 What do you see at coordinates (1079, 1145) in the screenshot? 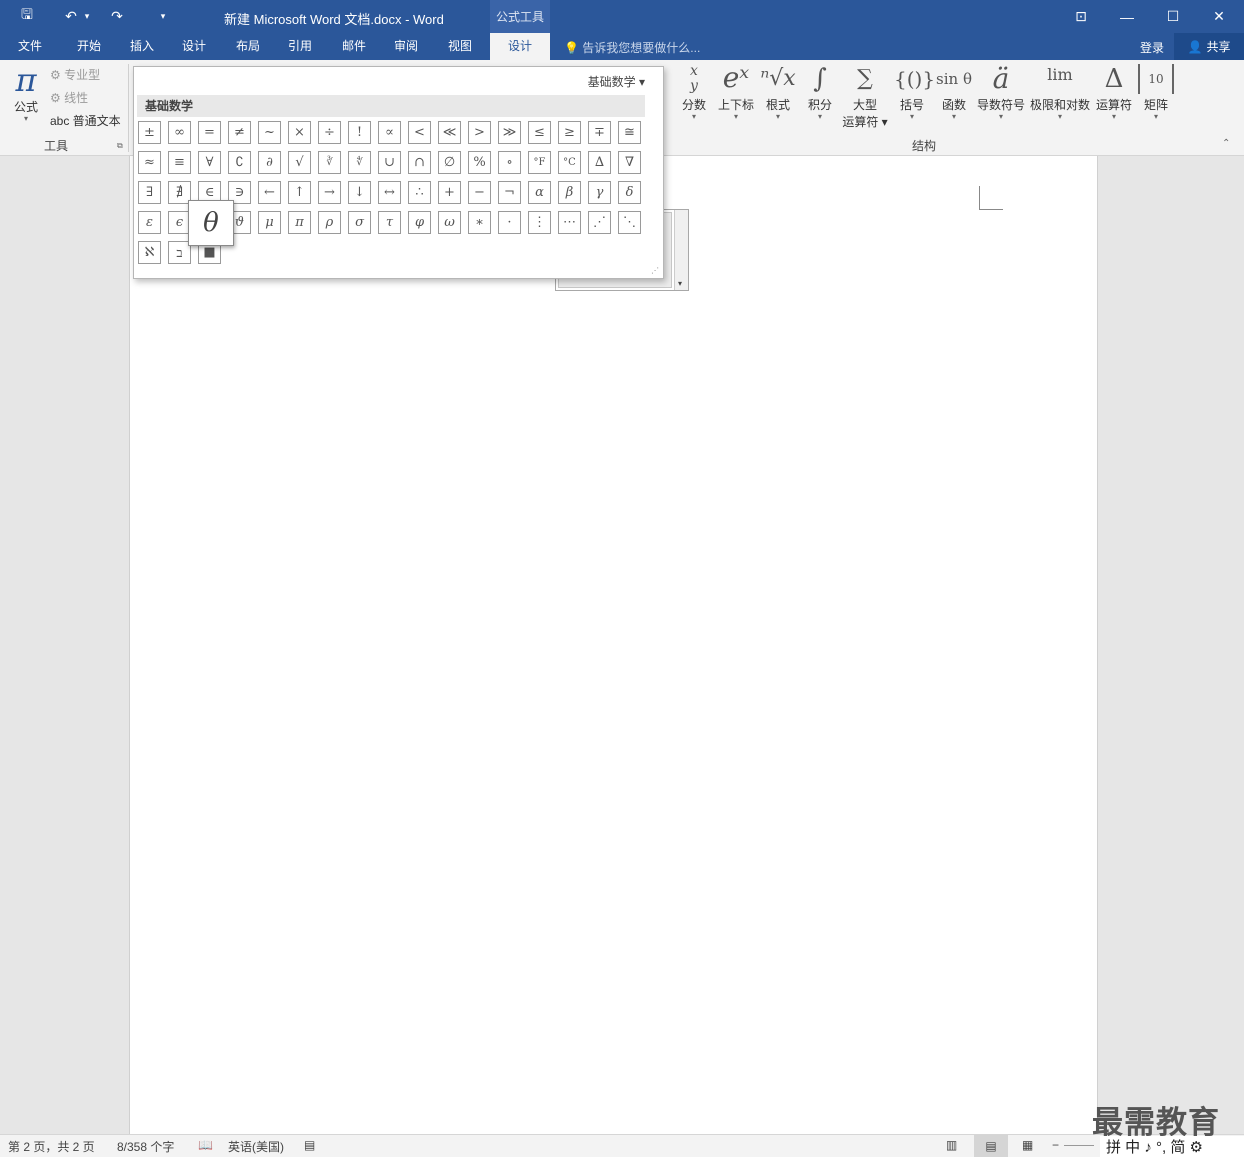
I see `zoom-slider` at bounding box center [1079, 1145].